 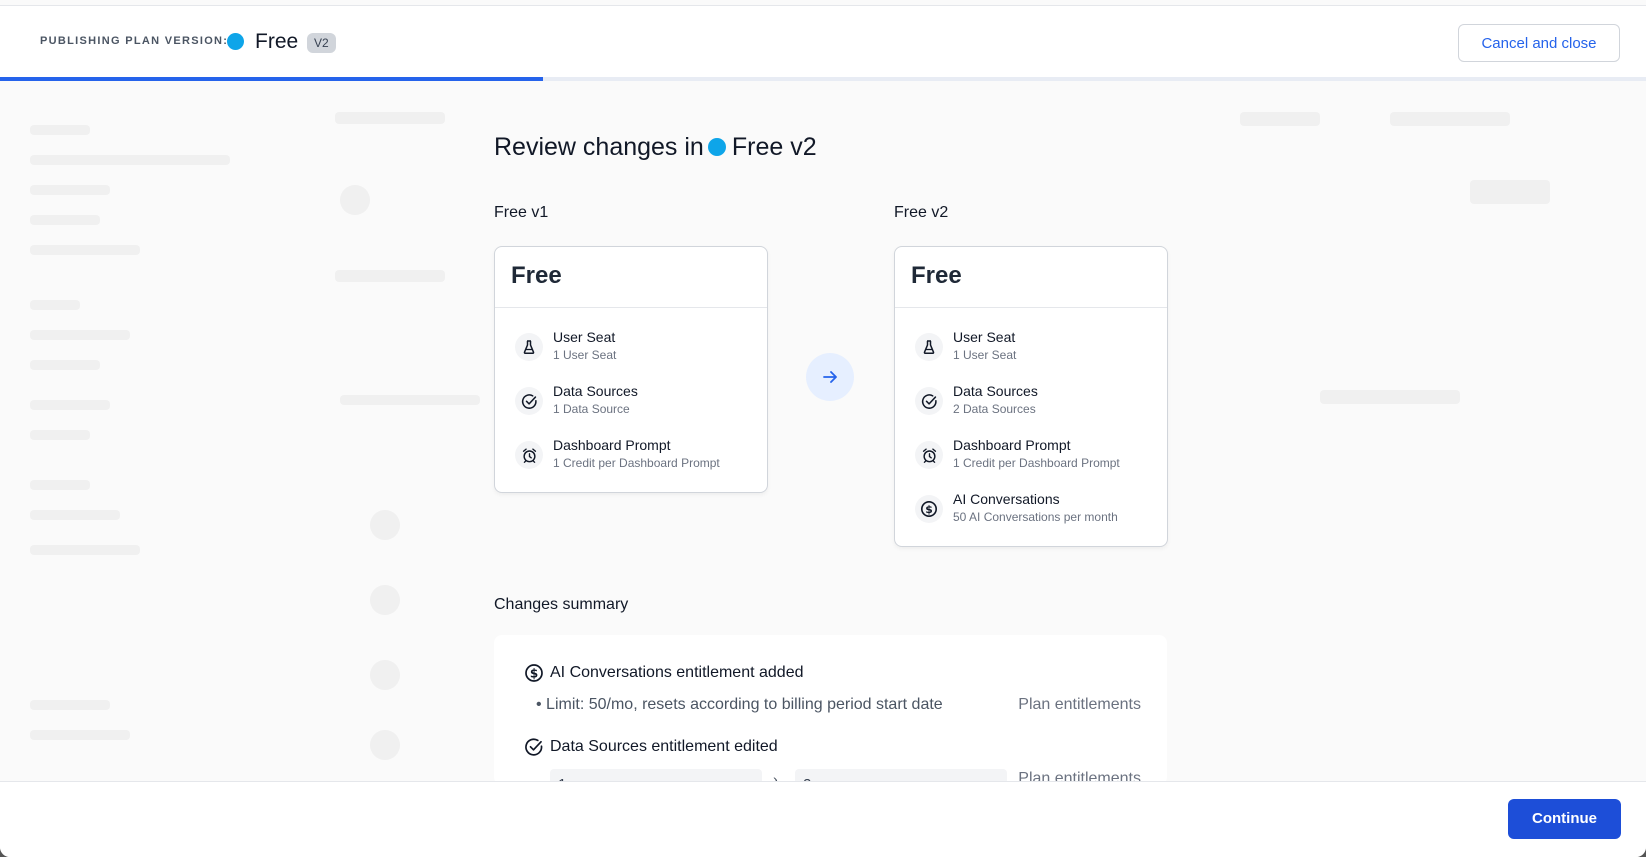 I want to click on new-version-label: Free v2, so click(x=921, y=212).